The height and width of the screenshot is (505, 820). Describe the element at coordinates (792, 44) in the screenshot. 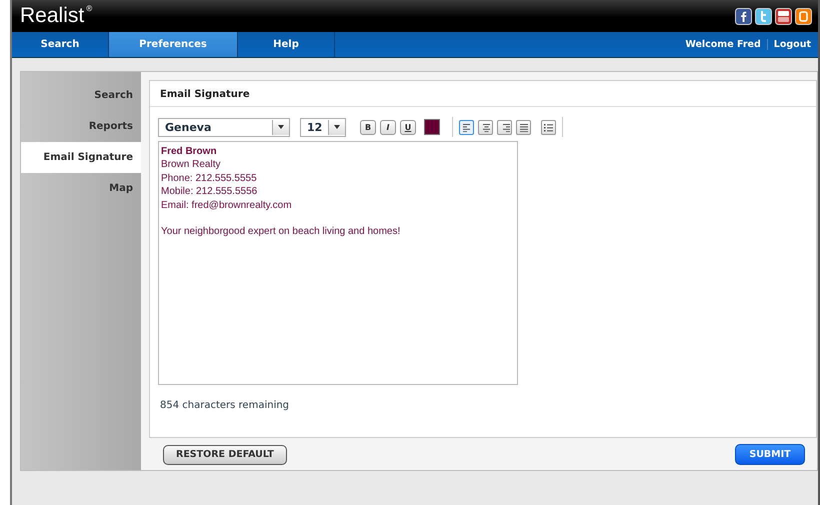

I see `logout-link: Logout` at that location.